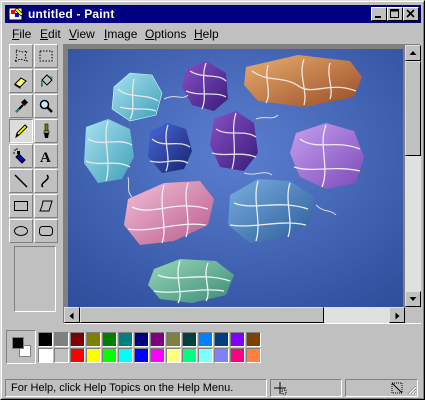  I want to click on horizontal-scroll-thumb, so click(202, 315).